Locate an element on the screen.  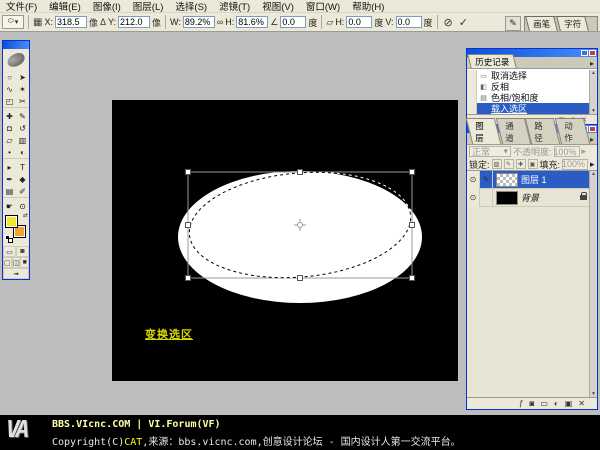
tool-type: T is located at coordinates (22, 167).